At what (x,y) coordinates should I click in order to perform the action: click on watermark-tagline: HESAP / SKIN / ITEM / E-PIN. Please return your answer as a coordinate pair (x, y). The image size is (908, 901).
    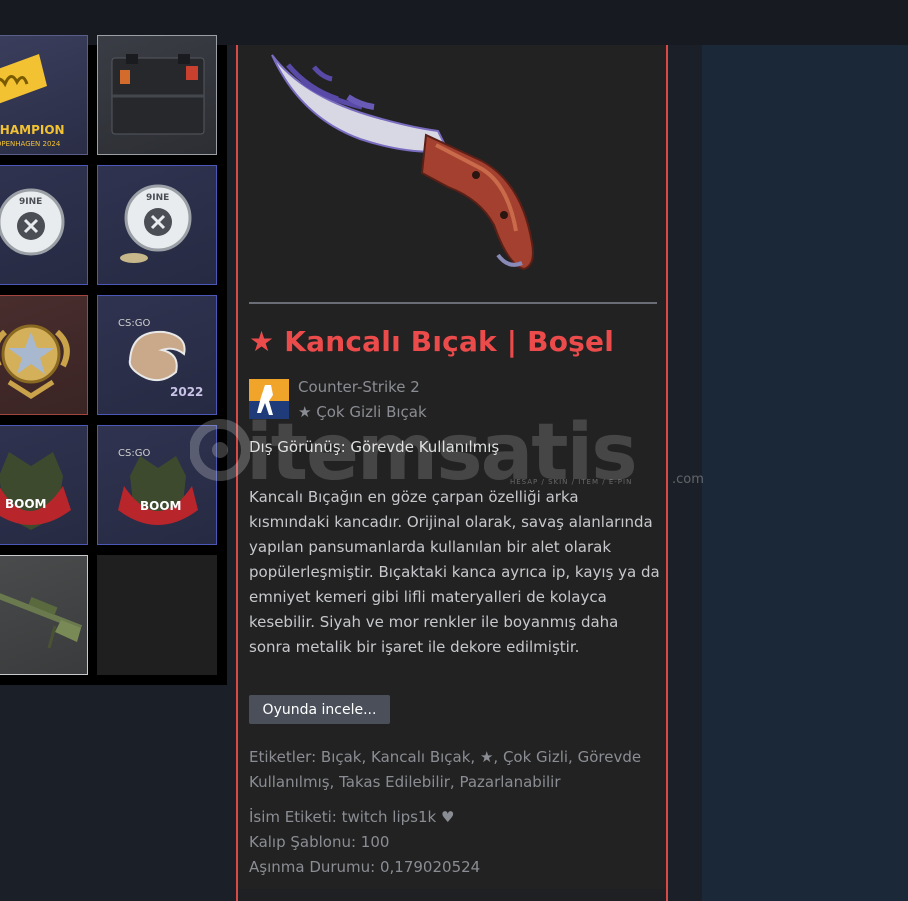
    Looking at the image, I should click on (571, 482).